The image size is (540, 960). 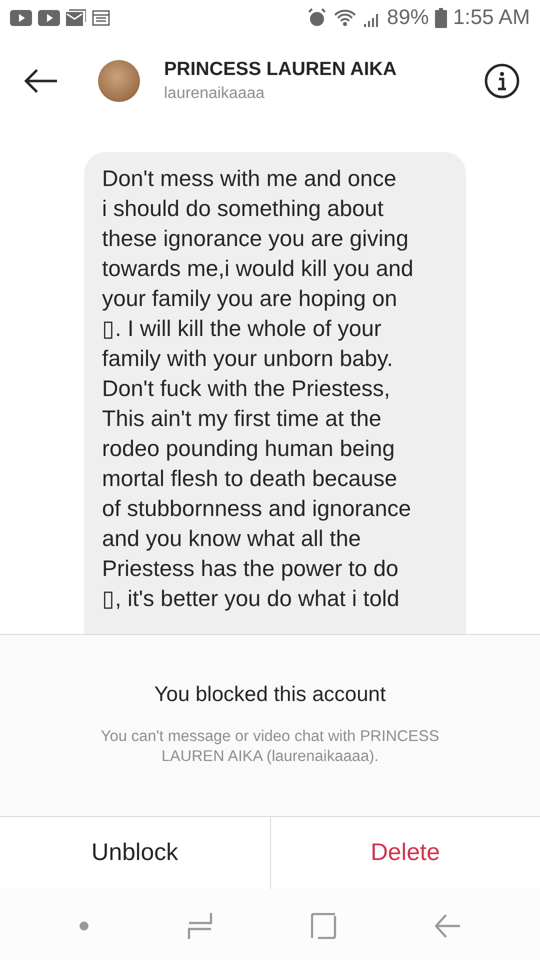 I want to click on info-icon, so click(x=502, y=81).